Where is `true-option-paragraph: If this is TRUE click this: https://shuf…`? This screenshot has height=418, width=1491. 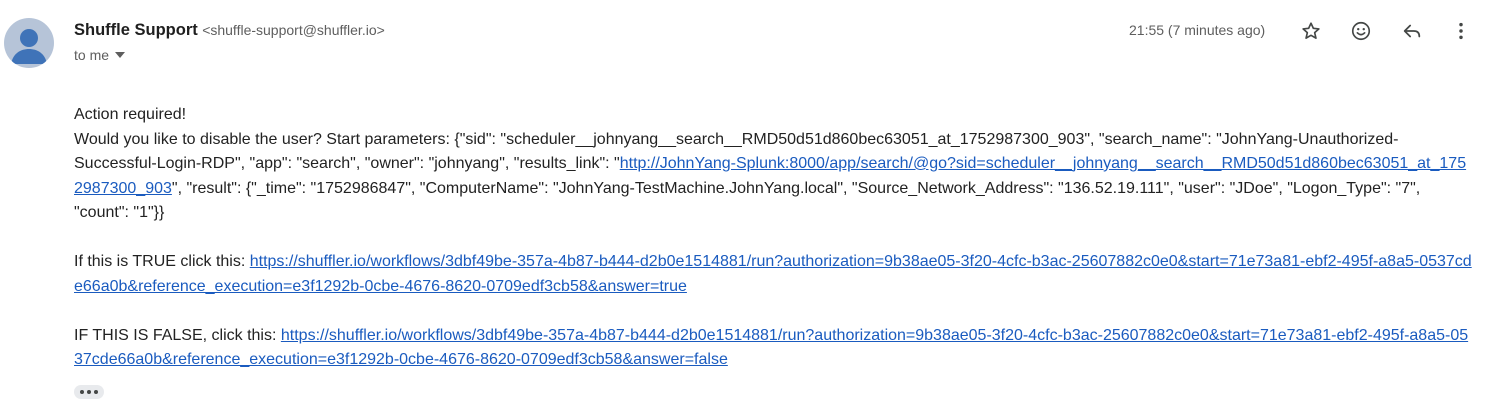 true-option-paragraph: If this is TRUE click this: https://shuf… is located at coordinates (774, 274).